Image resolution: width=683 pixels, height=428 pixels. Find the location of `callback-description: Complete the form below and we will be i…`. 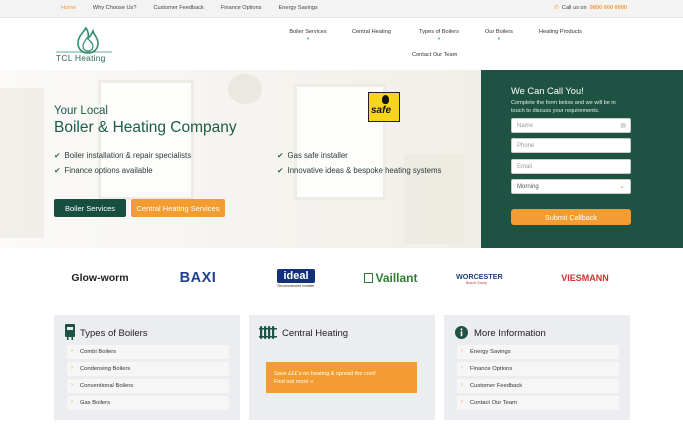

callback-description: Complete the form below and we will be i… is located at coordinates (563, 107).